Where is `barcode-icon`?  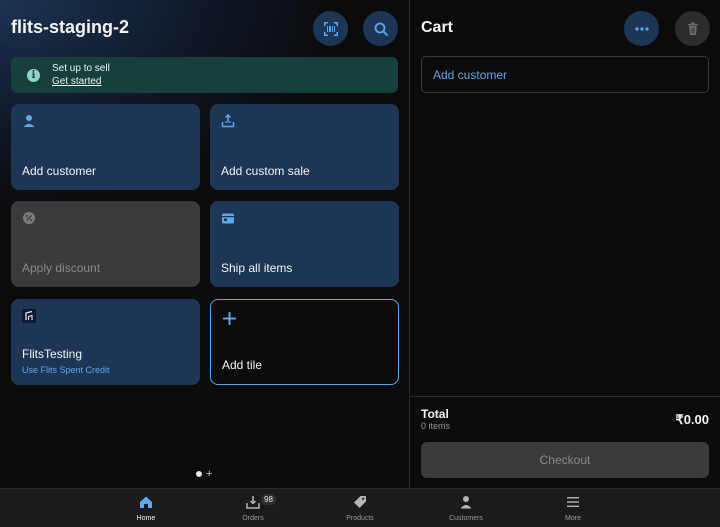 barcode-icon is located at coordinates (330, 28).